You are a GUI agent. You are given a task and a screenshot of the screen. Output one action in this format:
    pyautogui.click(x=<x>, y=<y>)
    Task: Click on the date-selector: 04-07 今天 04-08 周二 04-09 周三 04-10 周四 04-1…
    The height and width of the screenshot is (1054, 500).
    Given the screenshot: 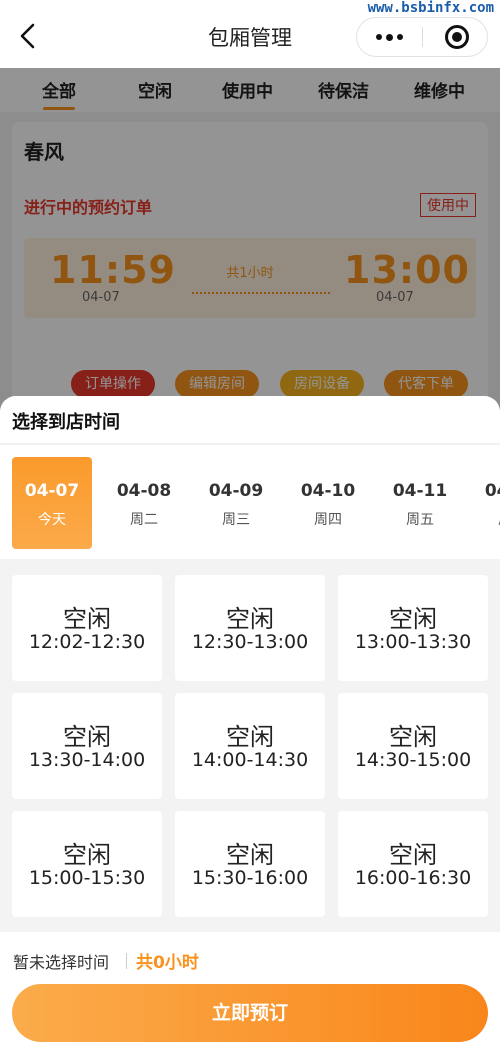 What is the action you would take?
    pyautogui.click(x=250, y=502)
    